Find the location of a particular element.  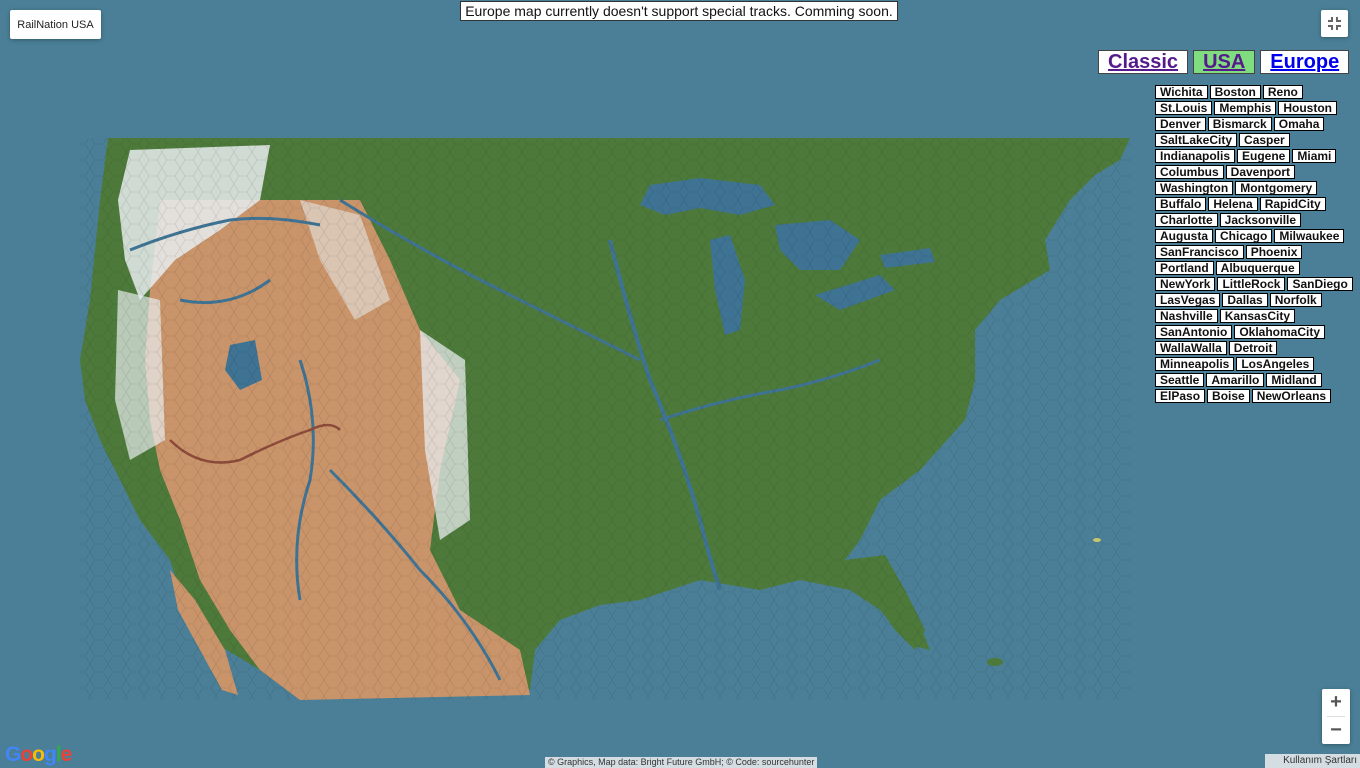

zoom-in-button: + is located at coordinates (1336, 702).